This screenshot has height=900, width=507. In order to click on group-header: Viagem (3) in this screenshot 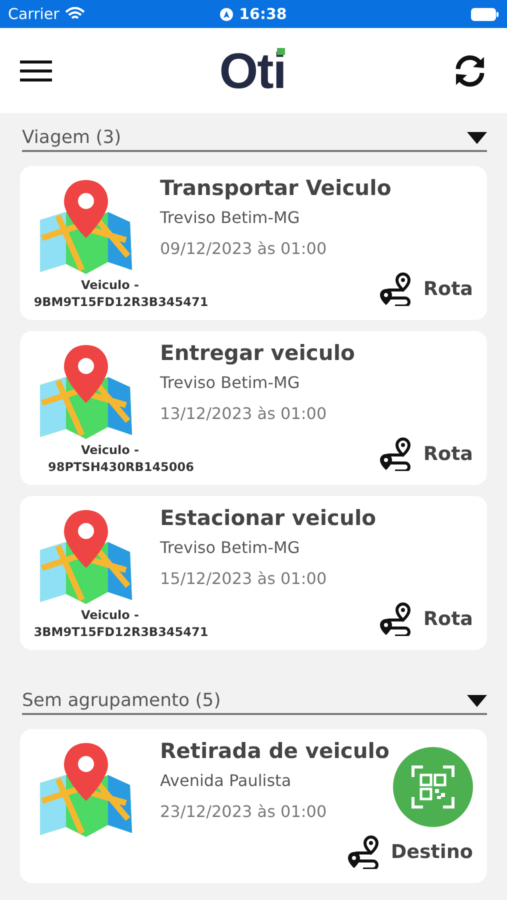, I will do `click(254, 139)`.